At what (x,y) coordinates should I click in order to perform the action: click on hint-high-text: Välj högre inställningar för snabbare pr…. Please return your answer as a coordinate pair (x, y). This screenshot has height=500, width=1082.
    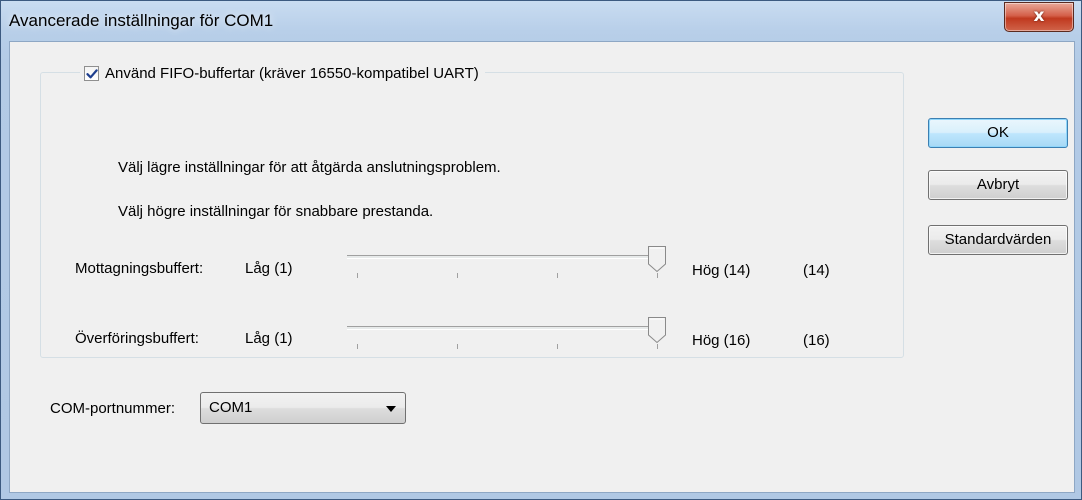
    Looking at the image, I should click on (276, 211).